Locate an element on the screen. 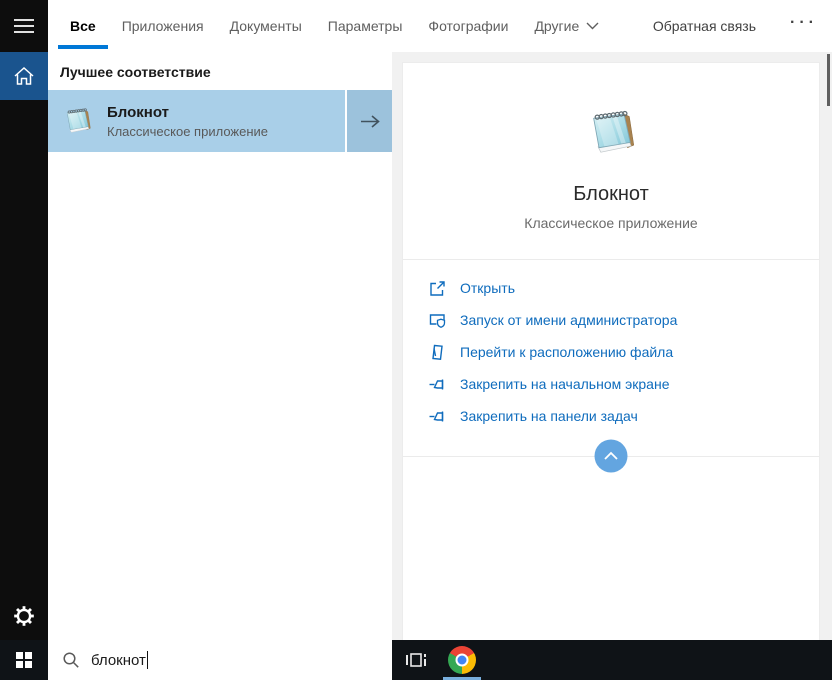  menu-button is located at coordinates (24, 26).